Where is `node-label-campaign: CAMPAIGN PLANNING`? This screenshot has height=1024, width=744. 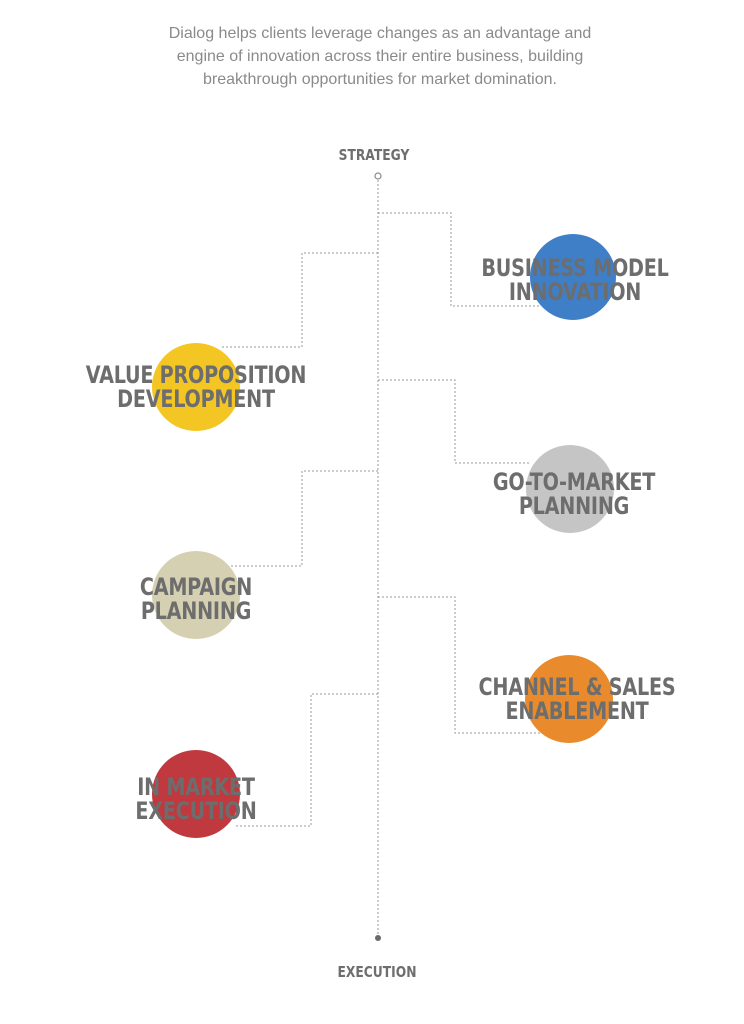 node-label-campaign: CAMPAIGN PLANNING is located at coordinates (196, 599).